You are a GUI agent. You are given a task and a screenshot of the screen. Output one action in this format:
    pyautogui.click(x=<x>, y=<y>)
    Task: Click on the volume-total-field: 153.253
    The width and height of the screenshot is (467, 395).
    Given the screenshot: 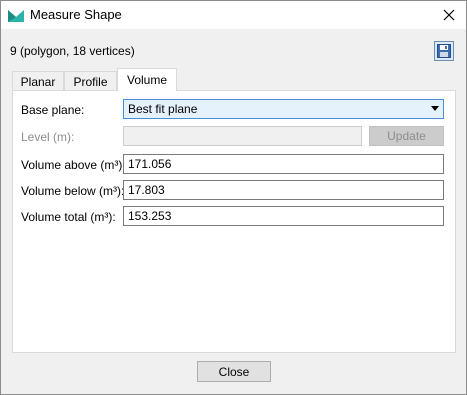 What is the action you would take?
    pyautogui.click(x=283, y=216)
    